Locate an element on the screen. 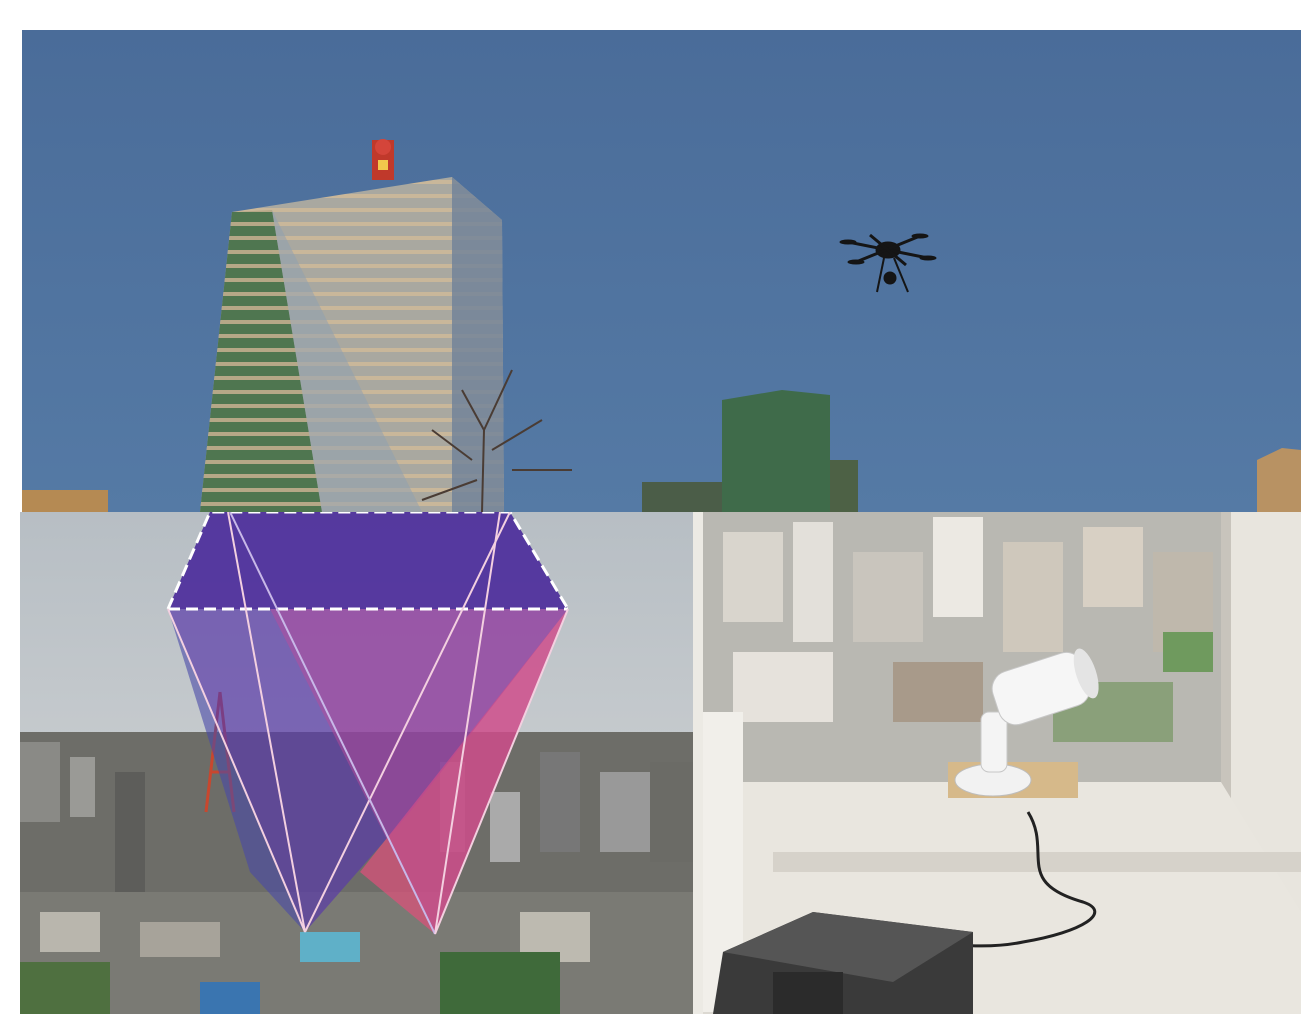  window-frame-left is located at coordinates (698, 763).